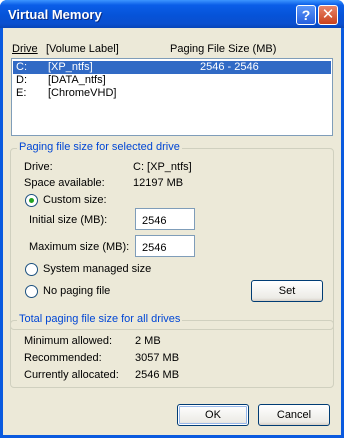 The image size is (344, 438). Describe the element at coordinates (31, 291) in the screenshot. I see `no-paging-file-radio` at that location.